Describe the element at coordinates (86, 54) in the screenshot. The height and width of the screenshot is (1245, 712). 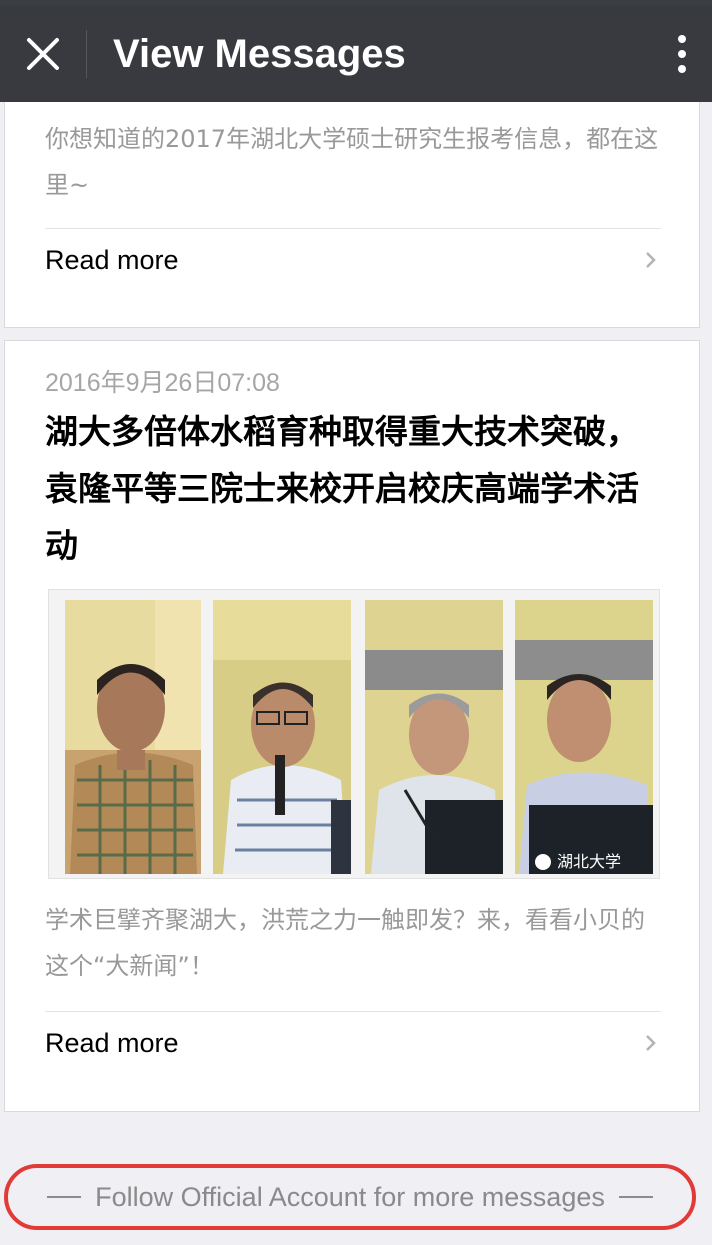
I see `title-divider` at that location.